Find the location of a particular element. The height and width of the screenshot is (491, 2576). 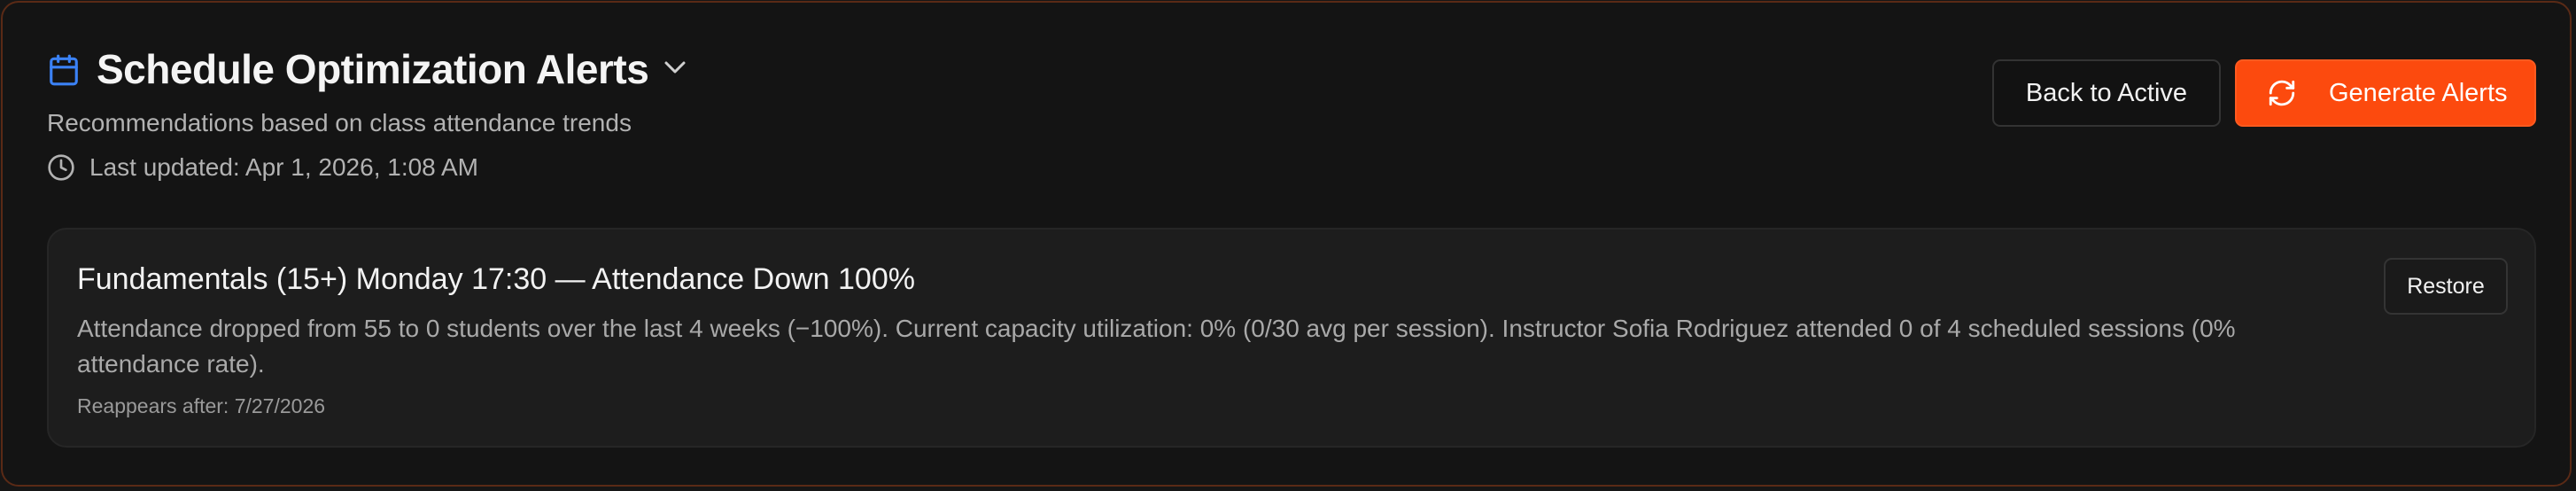

chevron-down-icon is located at coordinates (675, 67).